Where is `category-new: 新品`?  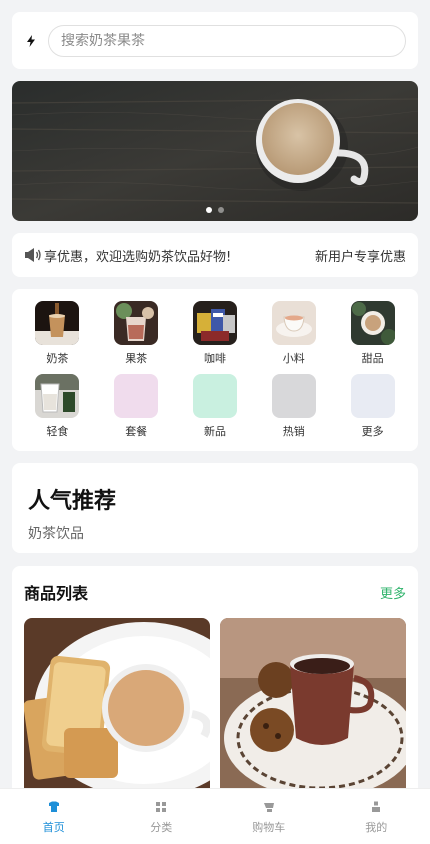 category-new: 新品 is located at coordinates (215, 406).